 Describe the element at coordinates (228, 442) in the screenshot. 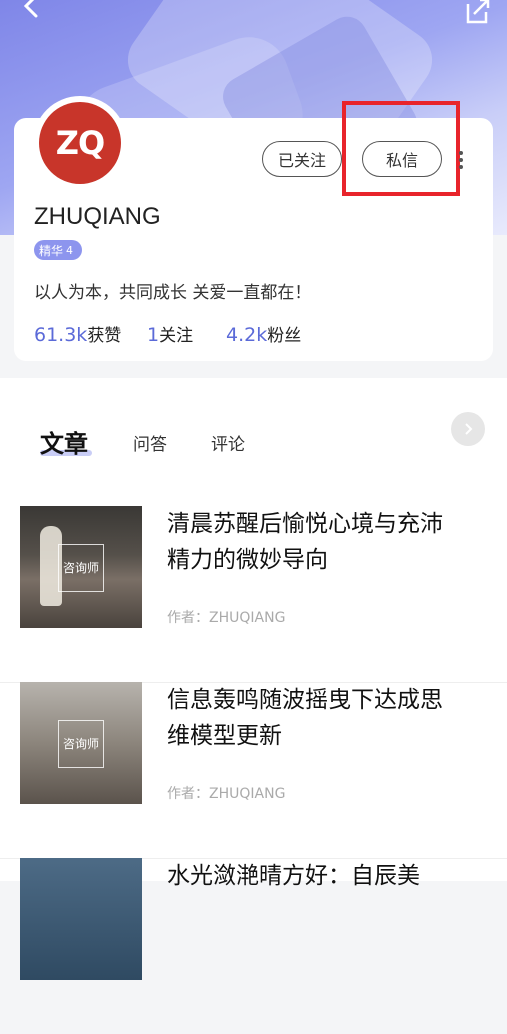

I see `tab-comments: 评论` at that location.